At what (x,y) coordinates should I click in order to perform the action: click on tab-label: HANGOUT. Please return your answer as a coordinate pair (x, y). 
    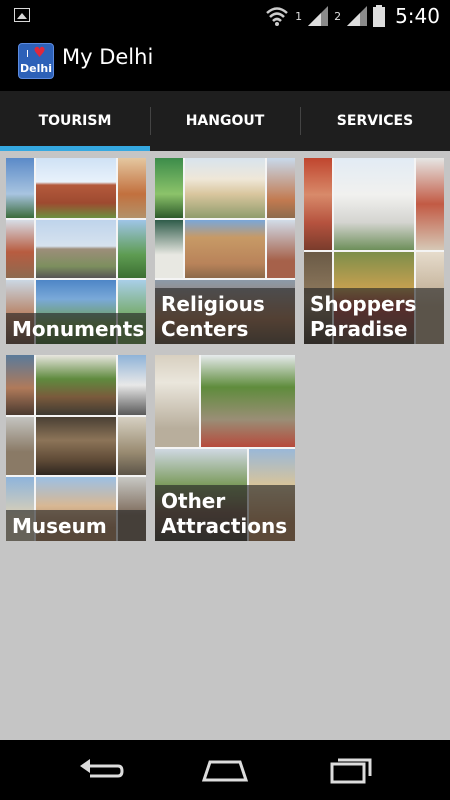
    Looking at the image, I should click on (225, 121).